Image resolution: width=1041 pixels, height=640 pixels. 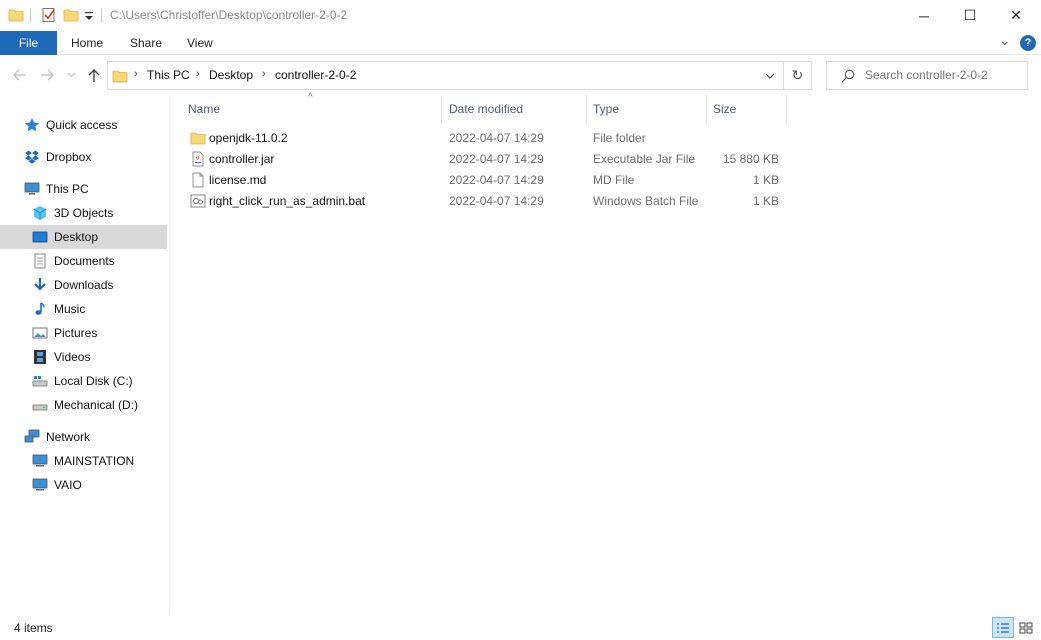 I want to click on sidebar-item-network: Network, so click(x=83, y=437).